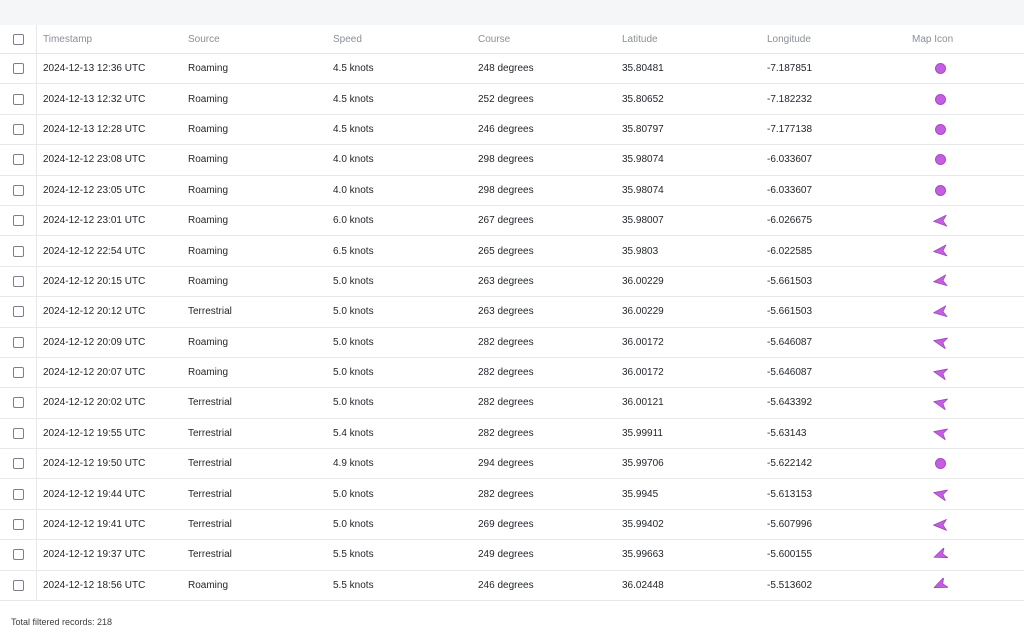 This screenshot has width=1024, height=627. Describe the element at coordinates (643, 69) in the screenshot. I see `latitude-cell: 35.80481` at that location.